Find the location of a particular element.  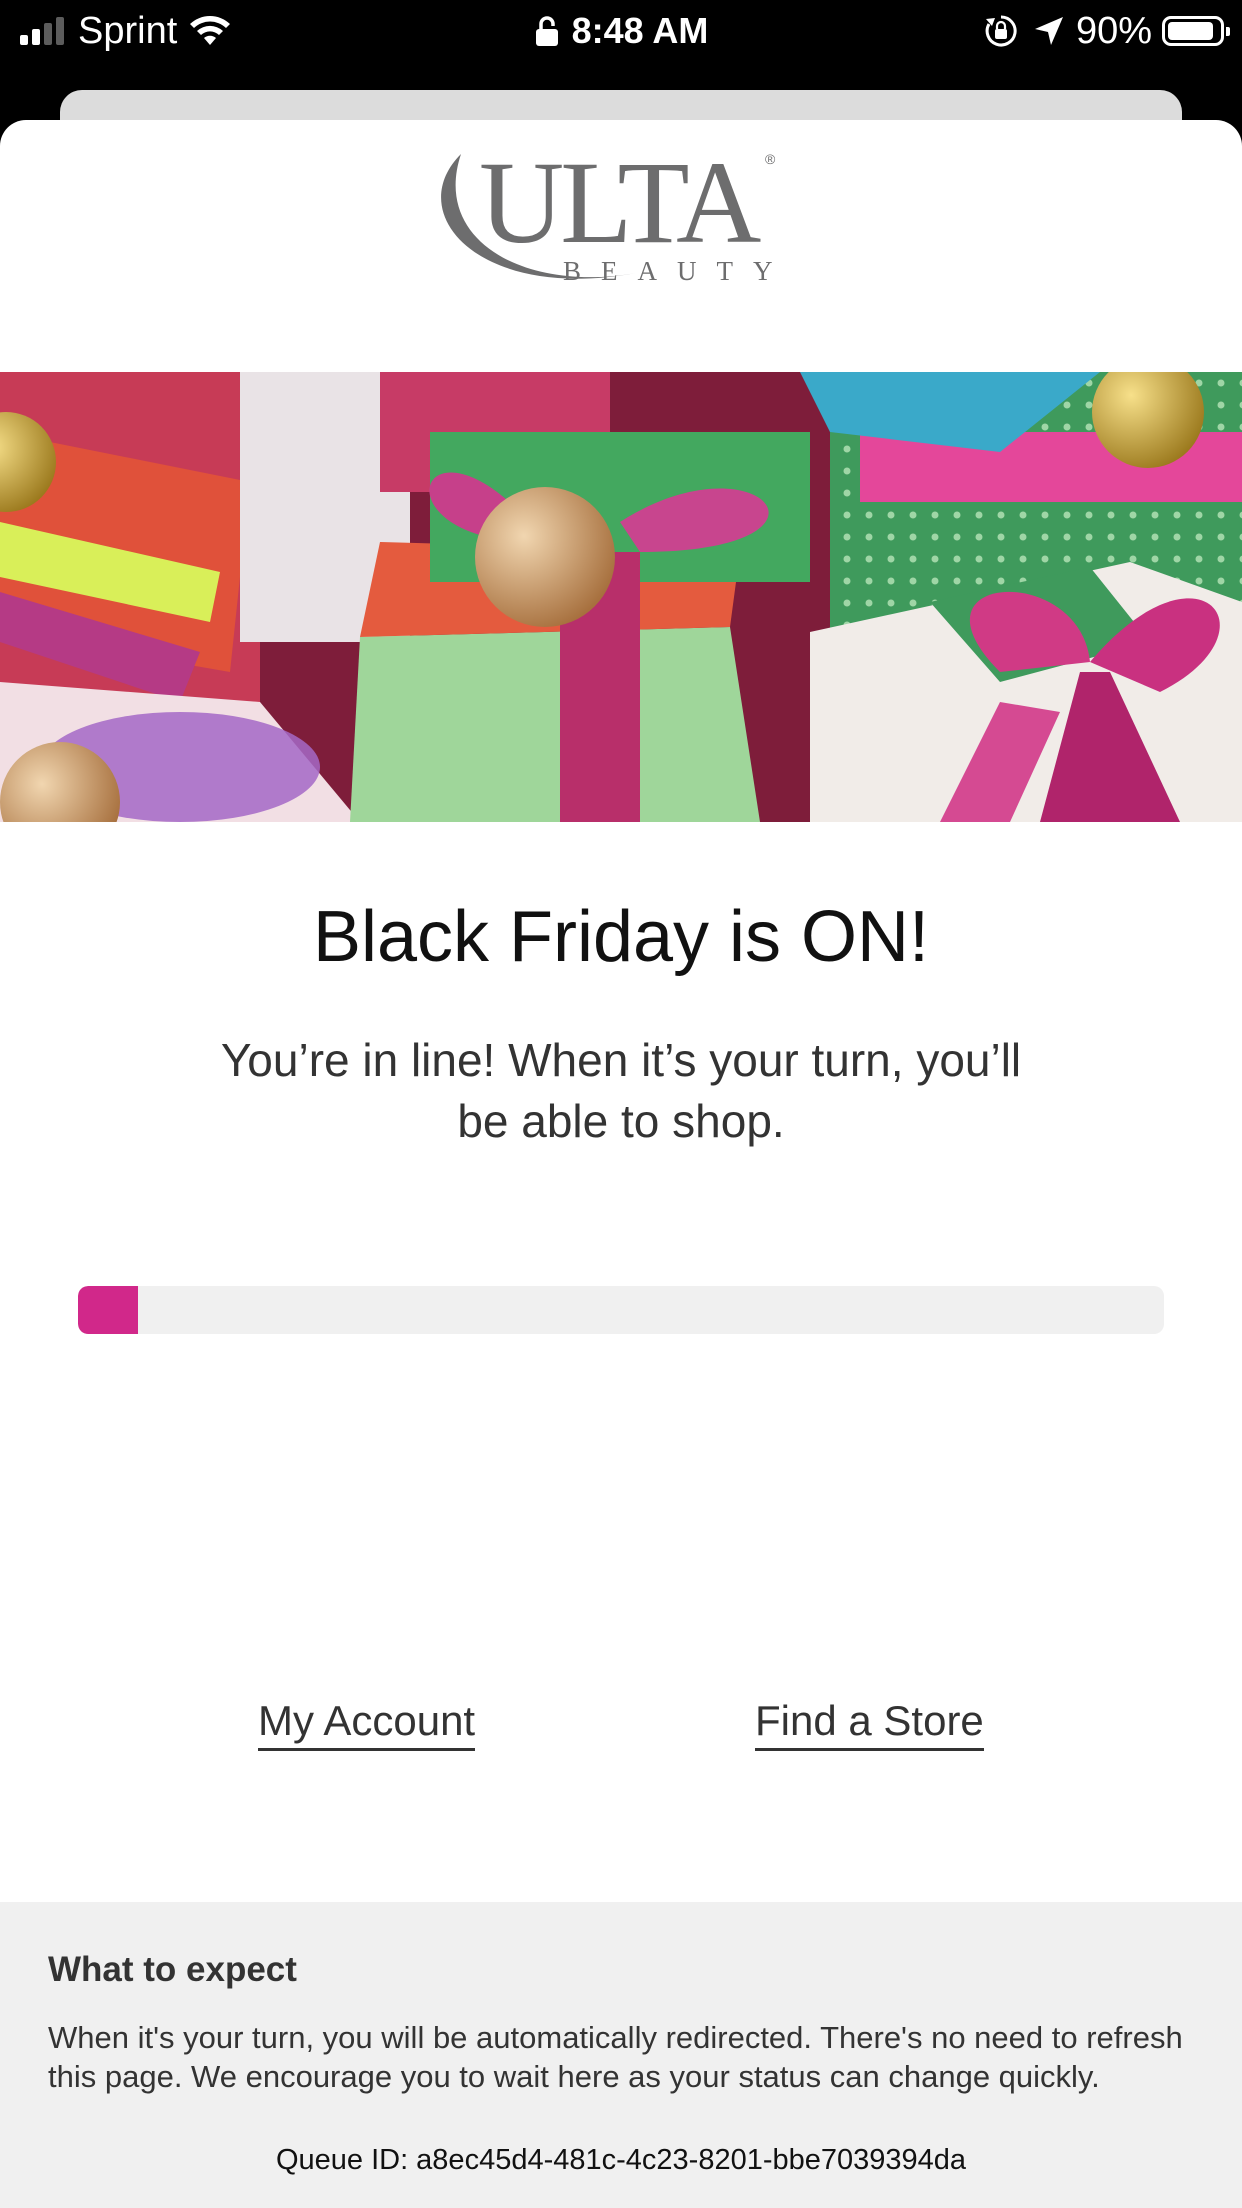

battery-percent: 90% is located at coordinates (1113, 30).